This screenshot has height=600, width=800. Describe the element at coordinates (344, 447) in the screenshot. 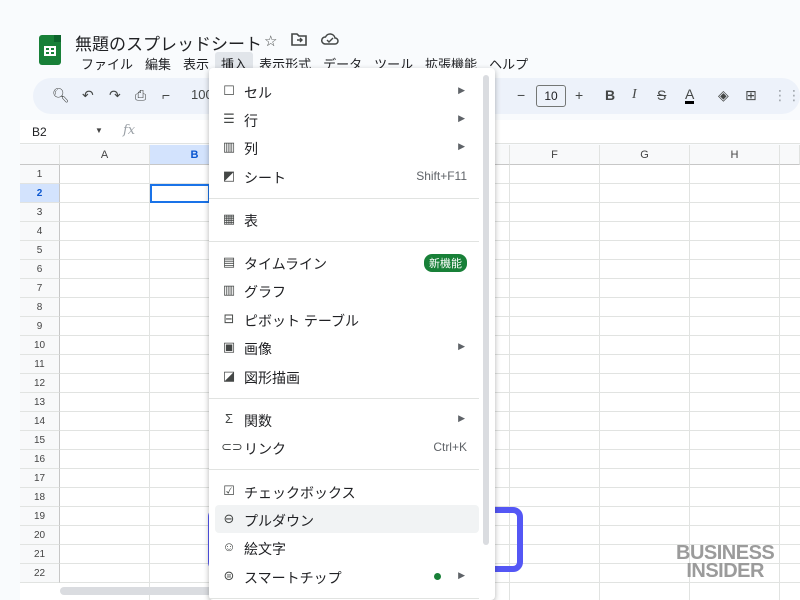

I see `menu-item-link: ⊂⊃ リンク Ctrl+K` at that location.